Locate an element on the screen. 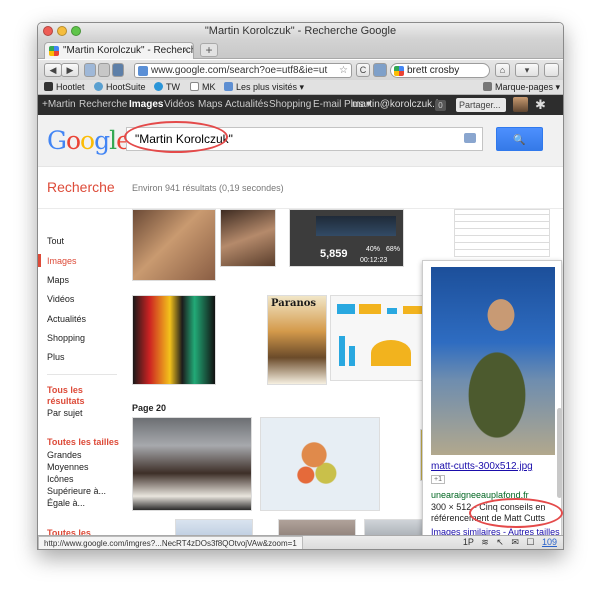 This screenshot has width=600, height=605. bookmark-hootlet: Hootlet is located at coordinates (64, 87).